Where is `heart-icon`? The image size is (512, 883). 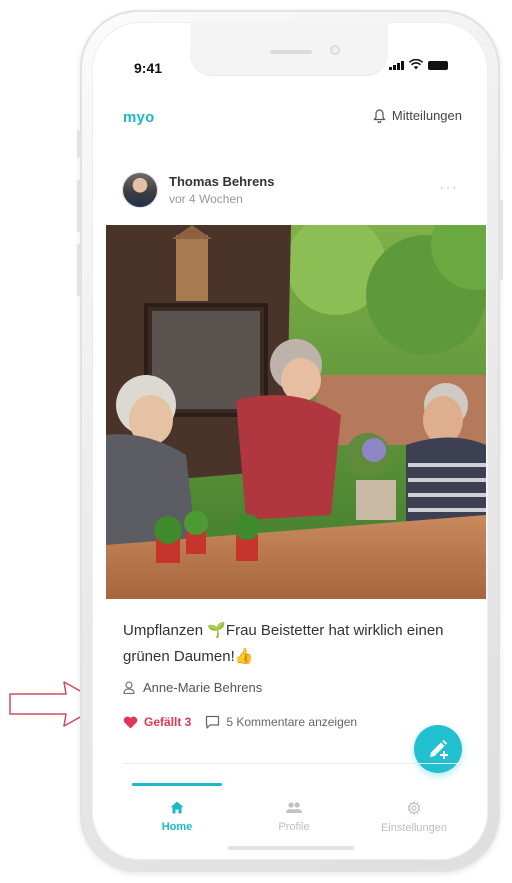 heart-icon is located at coordinates (130, 722).